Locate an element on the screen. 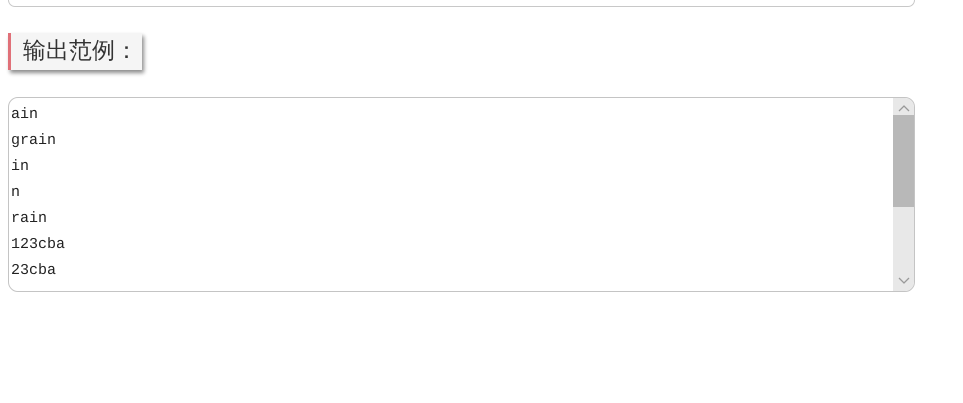 The width and height of the screenshot is (963, 403). output-line: ain is located at coordinates (24, 115).